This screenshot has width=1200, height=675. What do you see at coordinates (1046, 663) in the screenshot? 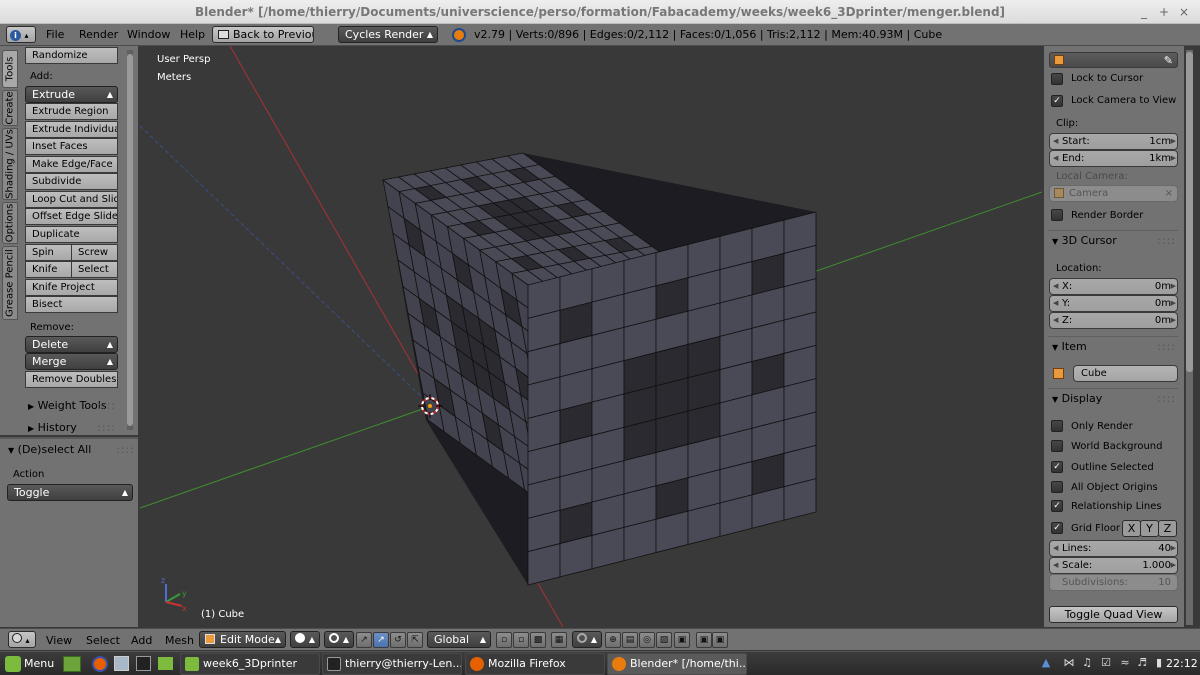
I see `shield-icon: ▲` at bounding box center [1046, 663].